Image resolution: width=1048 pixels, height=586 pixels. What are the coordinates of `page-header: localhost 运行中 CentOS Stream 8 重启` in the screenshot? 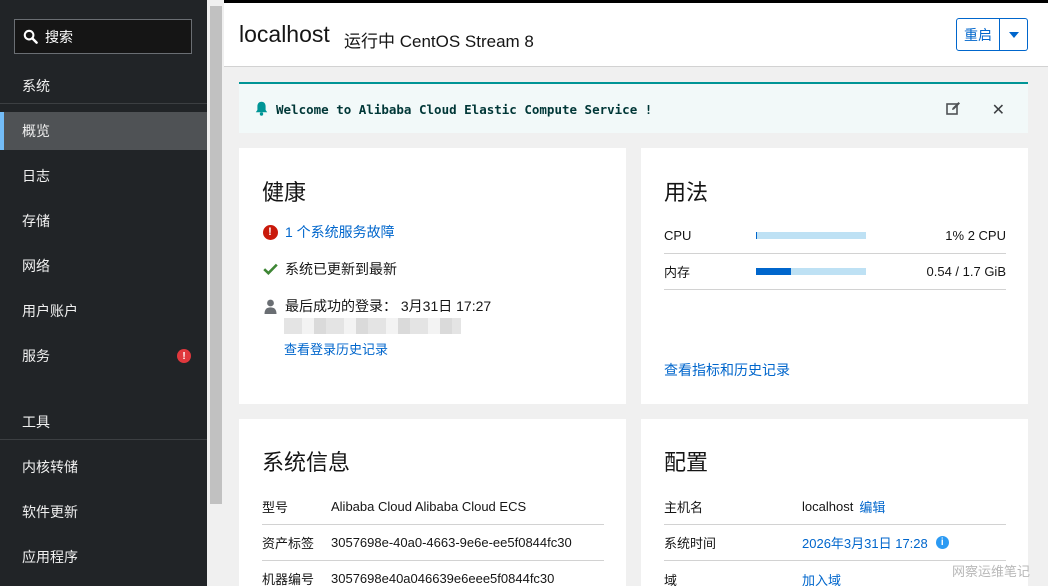 It's located at (636, 33).